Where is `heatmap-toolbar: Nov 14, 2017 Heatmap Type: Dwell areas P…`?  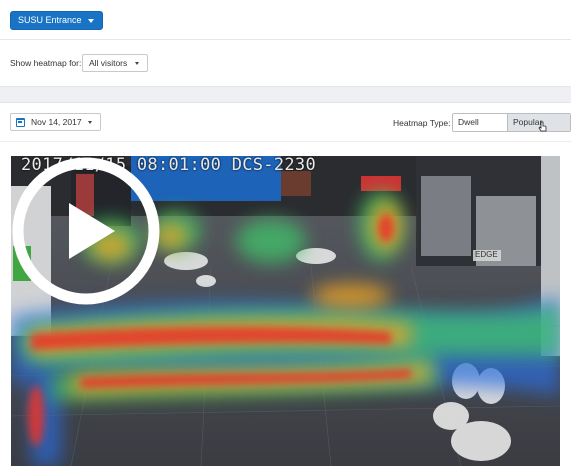 heatmap-toolbar: Nov 14, 2017 Heatmap Type: Dwell areas P… is located at coordinates (285, 122).